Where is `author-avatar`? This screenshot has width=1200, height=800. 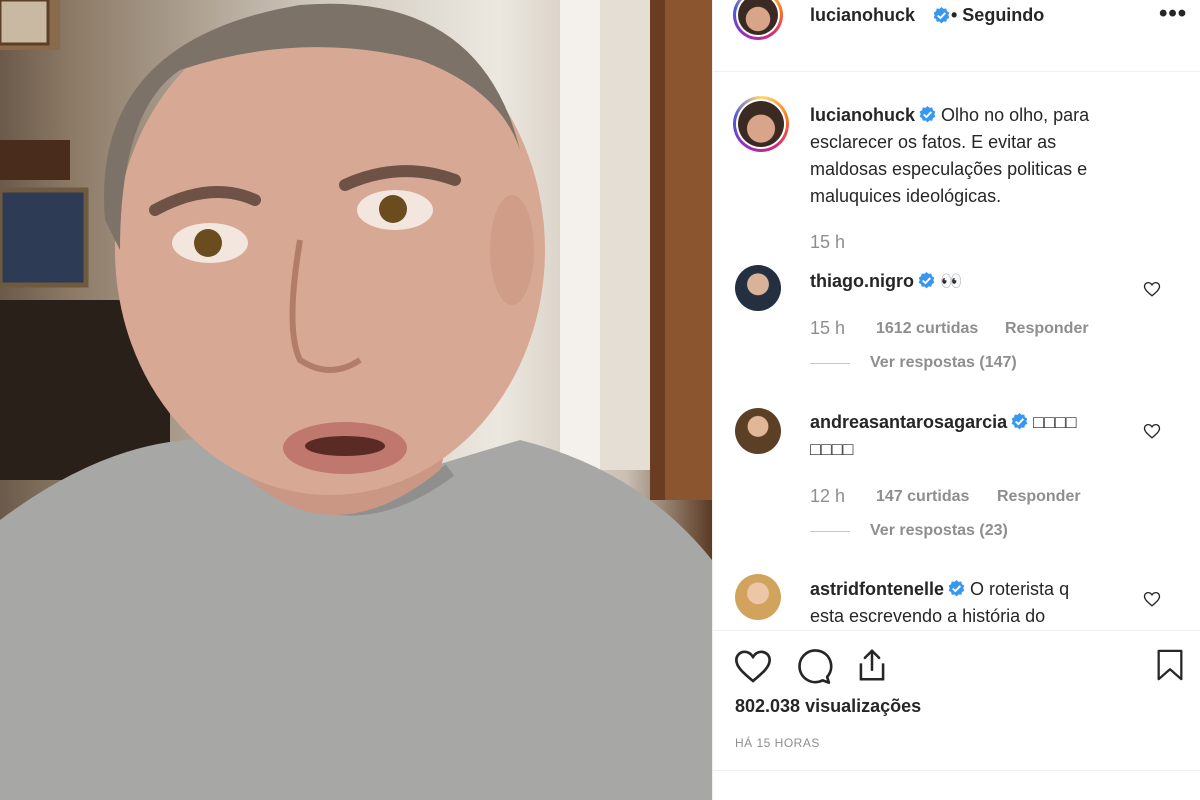
author-avatar is located at coordinates (758, 20).